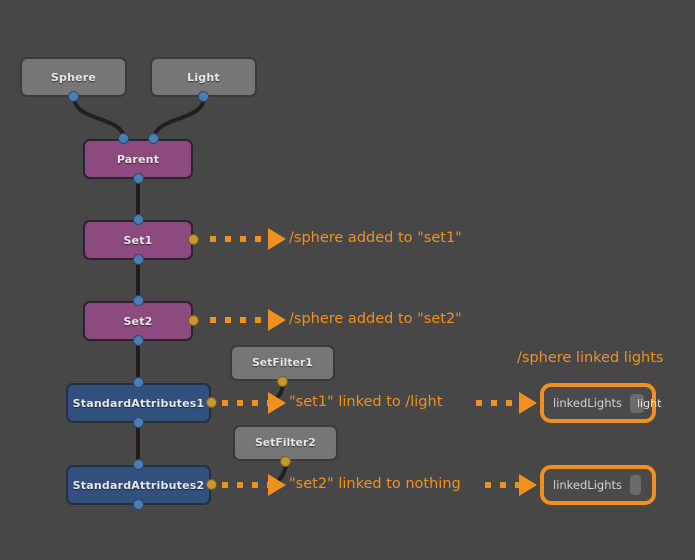  Describe the element at coordinates (590, 358) in the screenshot. I see `annotation-linked-lights-title: /sphere linked lights` at that location.